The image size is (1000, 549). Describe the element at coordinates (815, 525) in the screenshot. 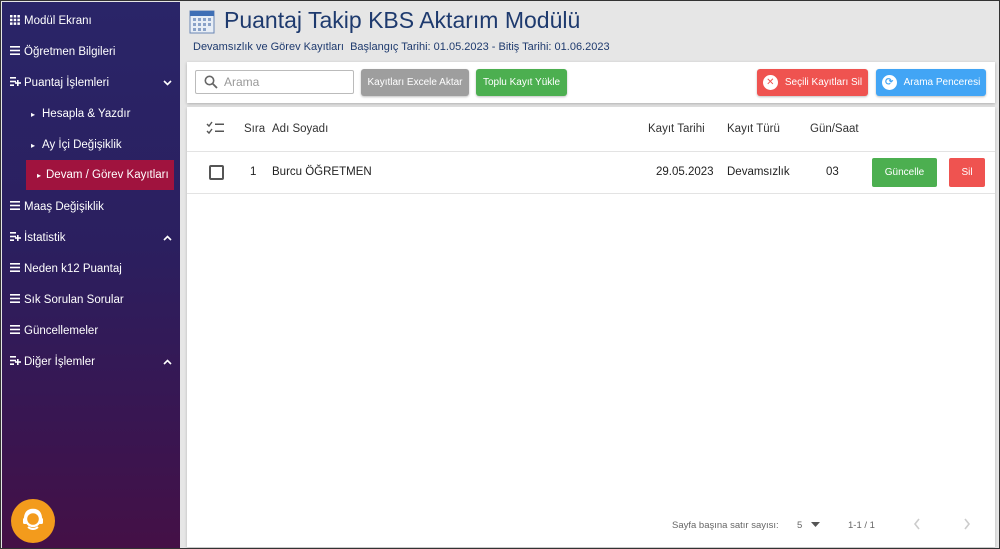

I see `dropdown-arrow-icon` at that location.